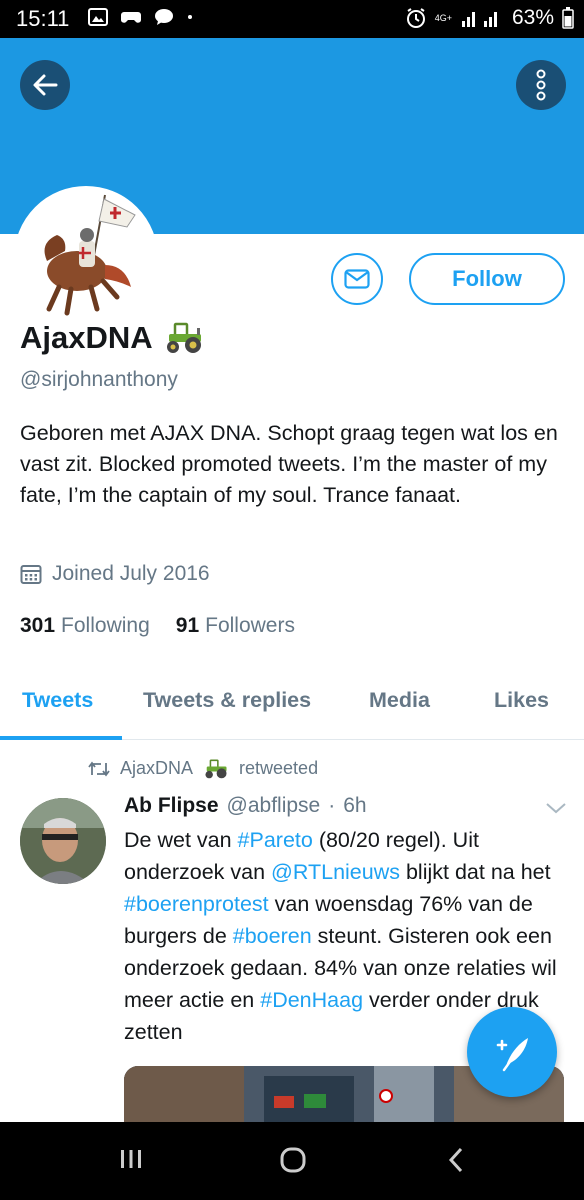 The height and width of the screenshot is (1200, 584). What do you see at coordinates (279, 768) in the screenshot?
I see `retweeted-label: retweeted` at bounding box center [279, 768].